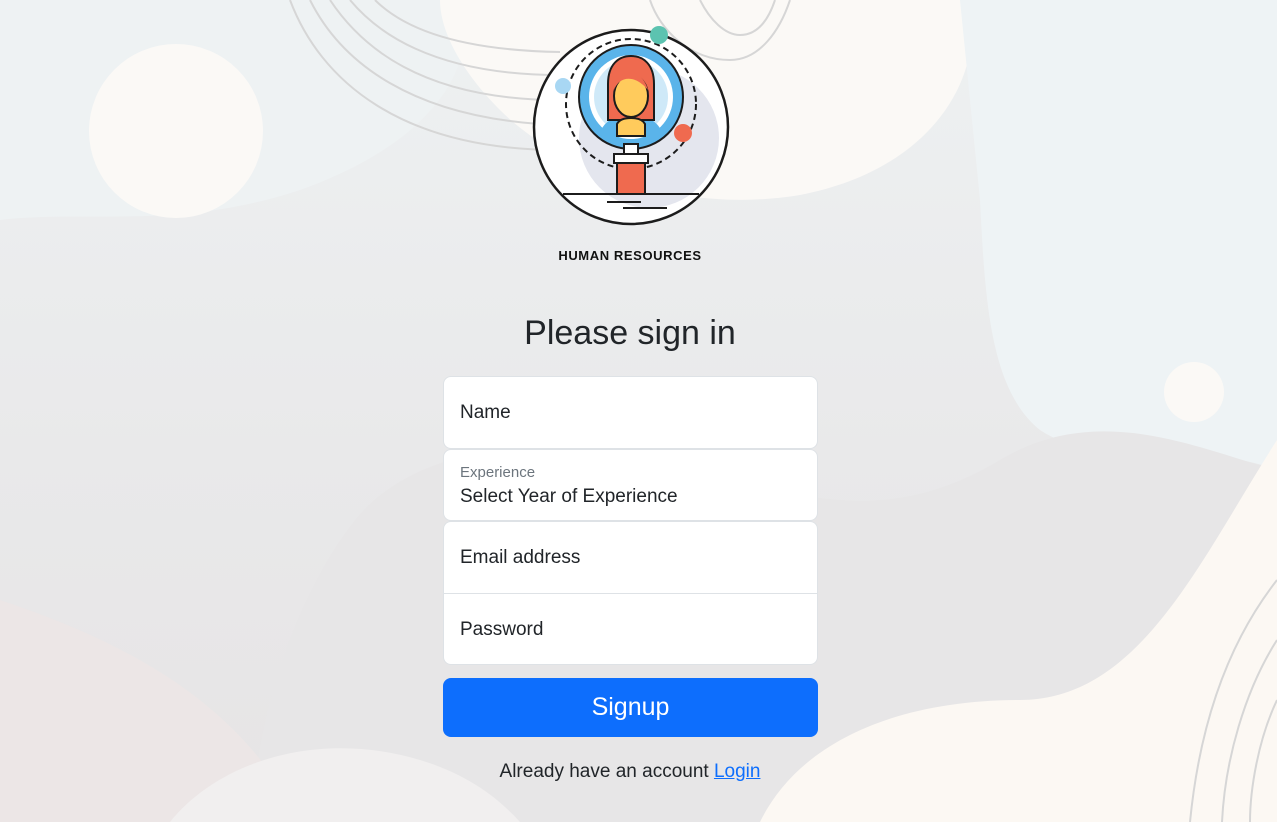 Image resolution: width=1277 pixels, height=822 pixels. Describe the element at coordinates (520, 557) in the screenshot. I see `email-label: Email address` at that location.